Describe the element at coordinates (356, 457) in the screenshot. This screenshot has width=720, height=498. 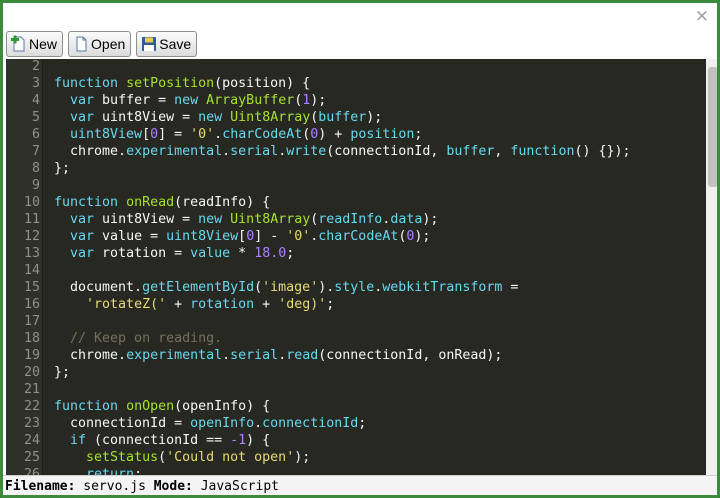
I see `code-line: 25 setStatus('Could not open');` at that location.